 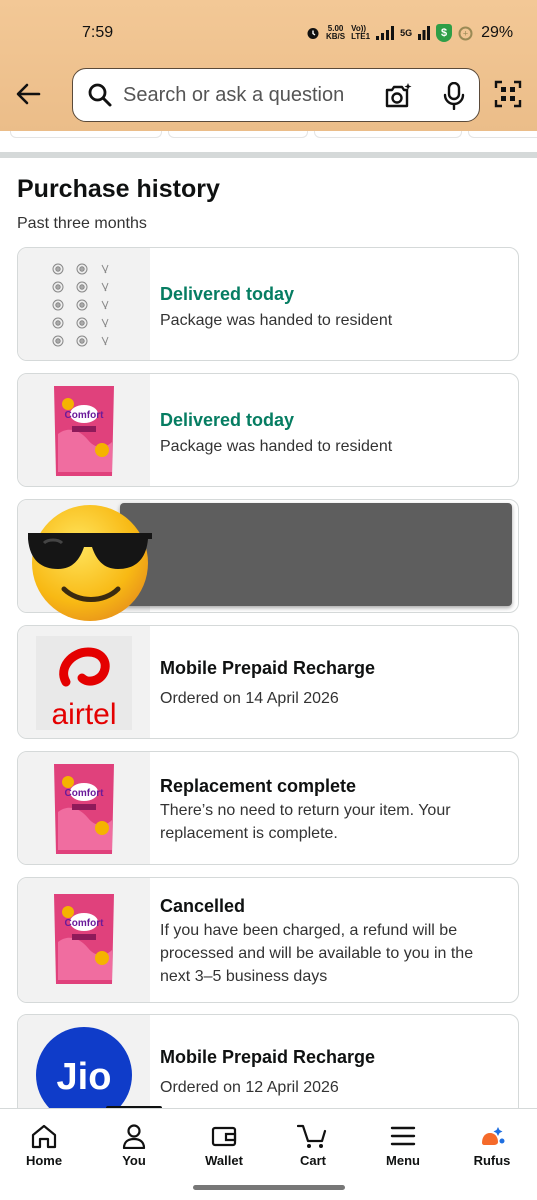 I want to click on gesture-home-bar, so click(x=269, y=1187).